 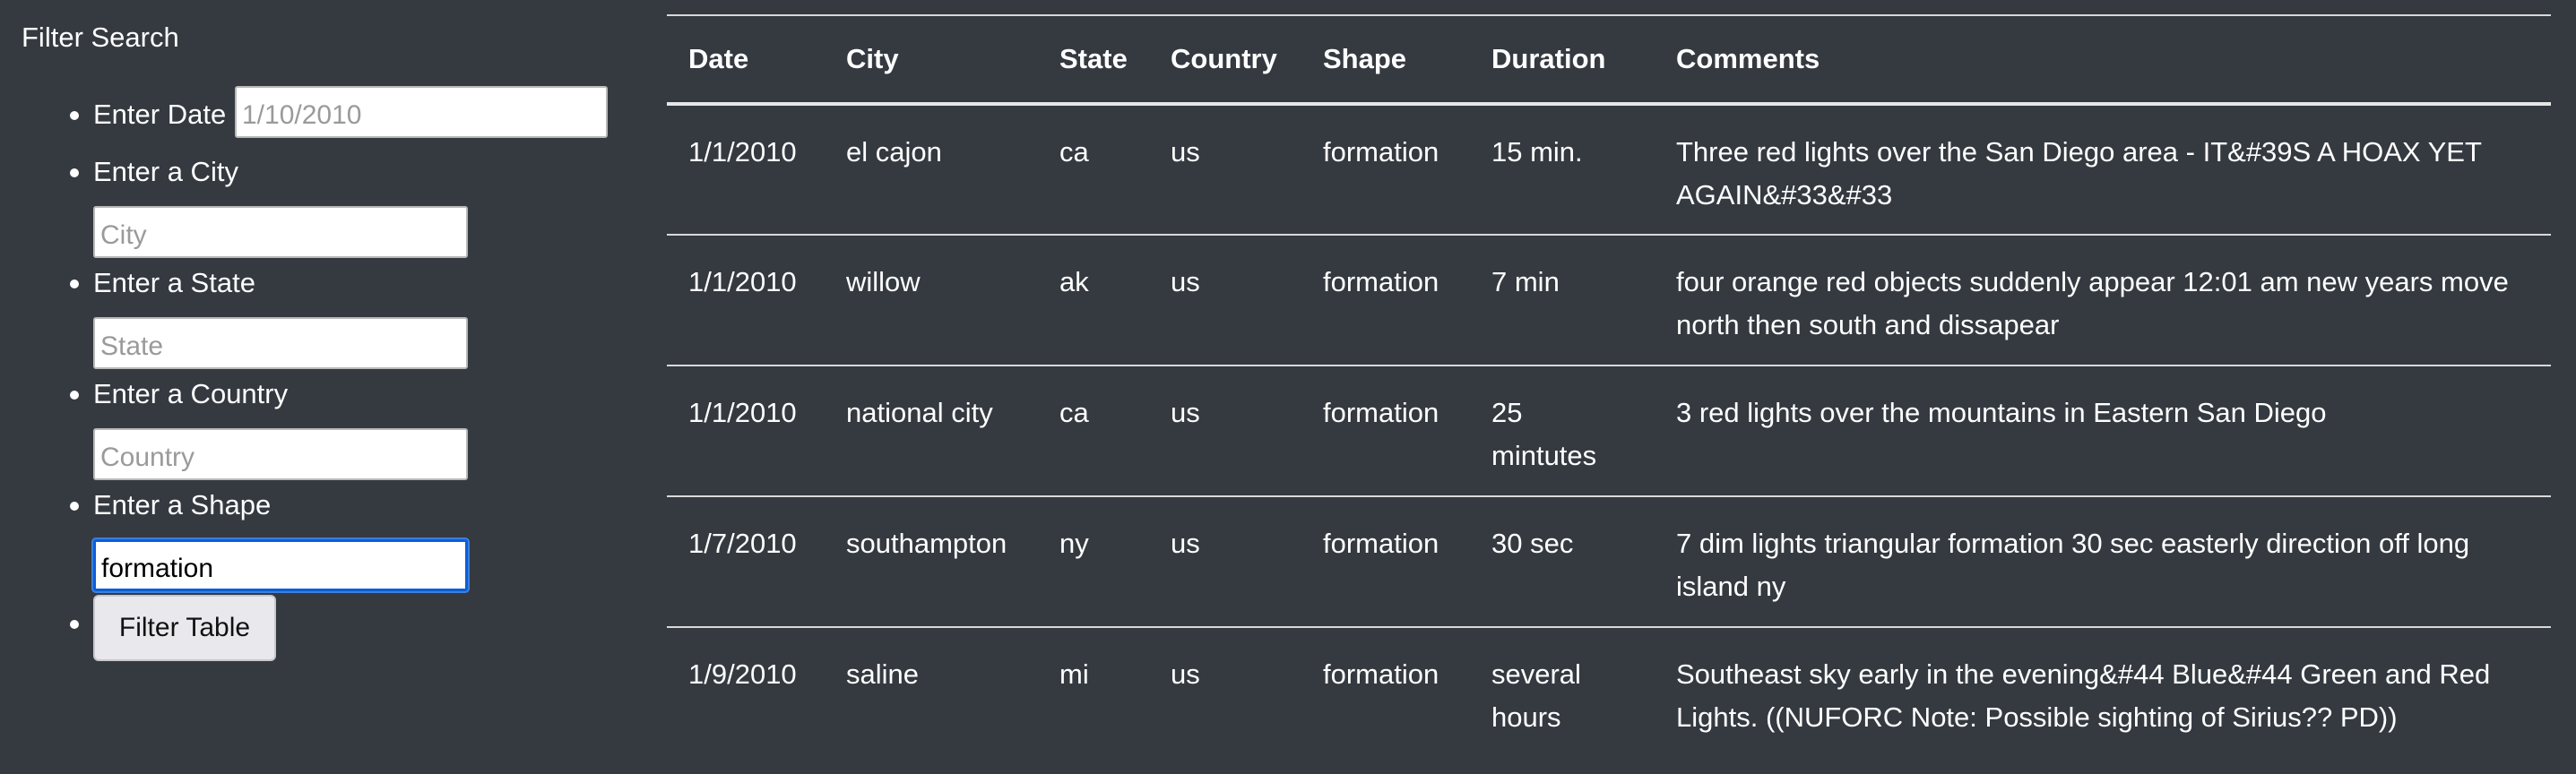 What do you see at coordinates (100, 37) in the screenshot?
I see `filter-search-title: Filter Search` at bounding box center [100, 37].